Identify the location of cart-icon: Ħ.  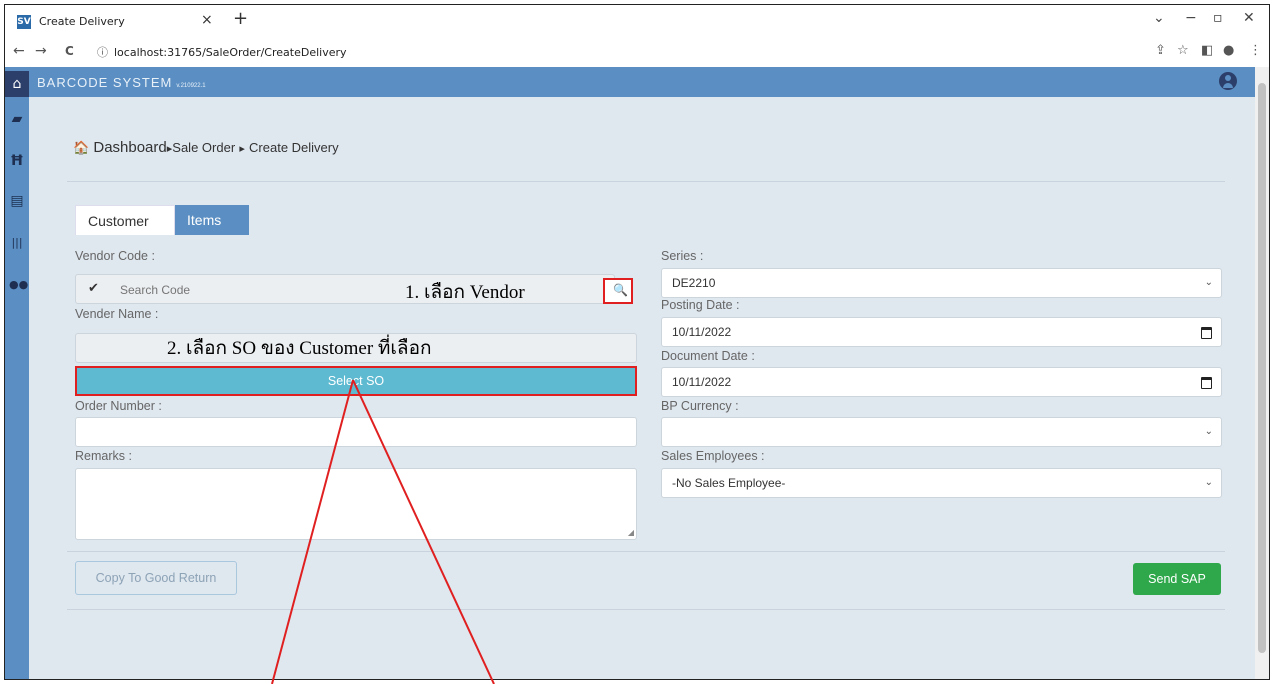
(17, 161).